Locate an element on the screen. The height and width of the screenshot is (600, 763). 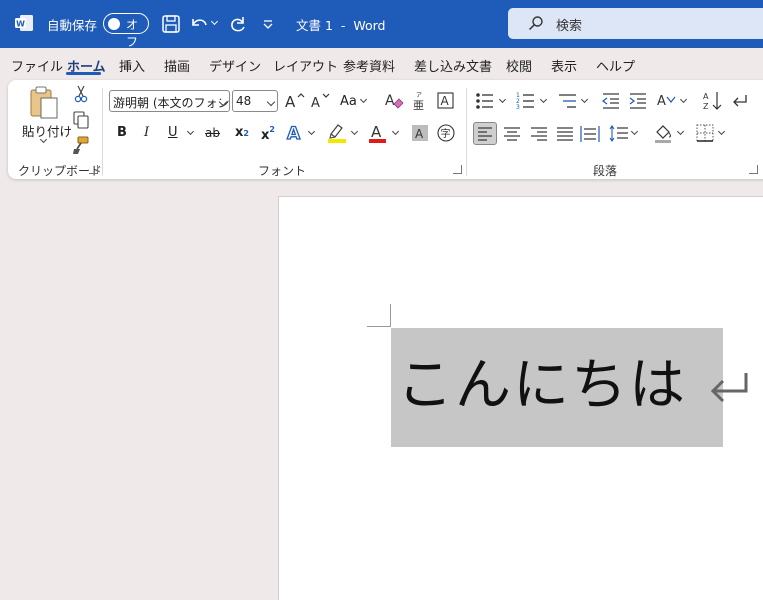
word-logo-icon: W is located at coordinates (24, 23).